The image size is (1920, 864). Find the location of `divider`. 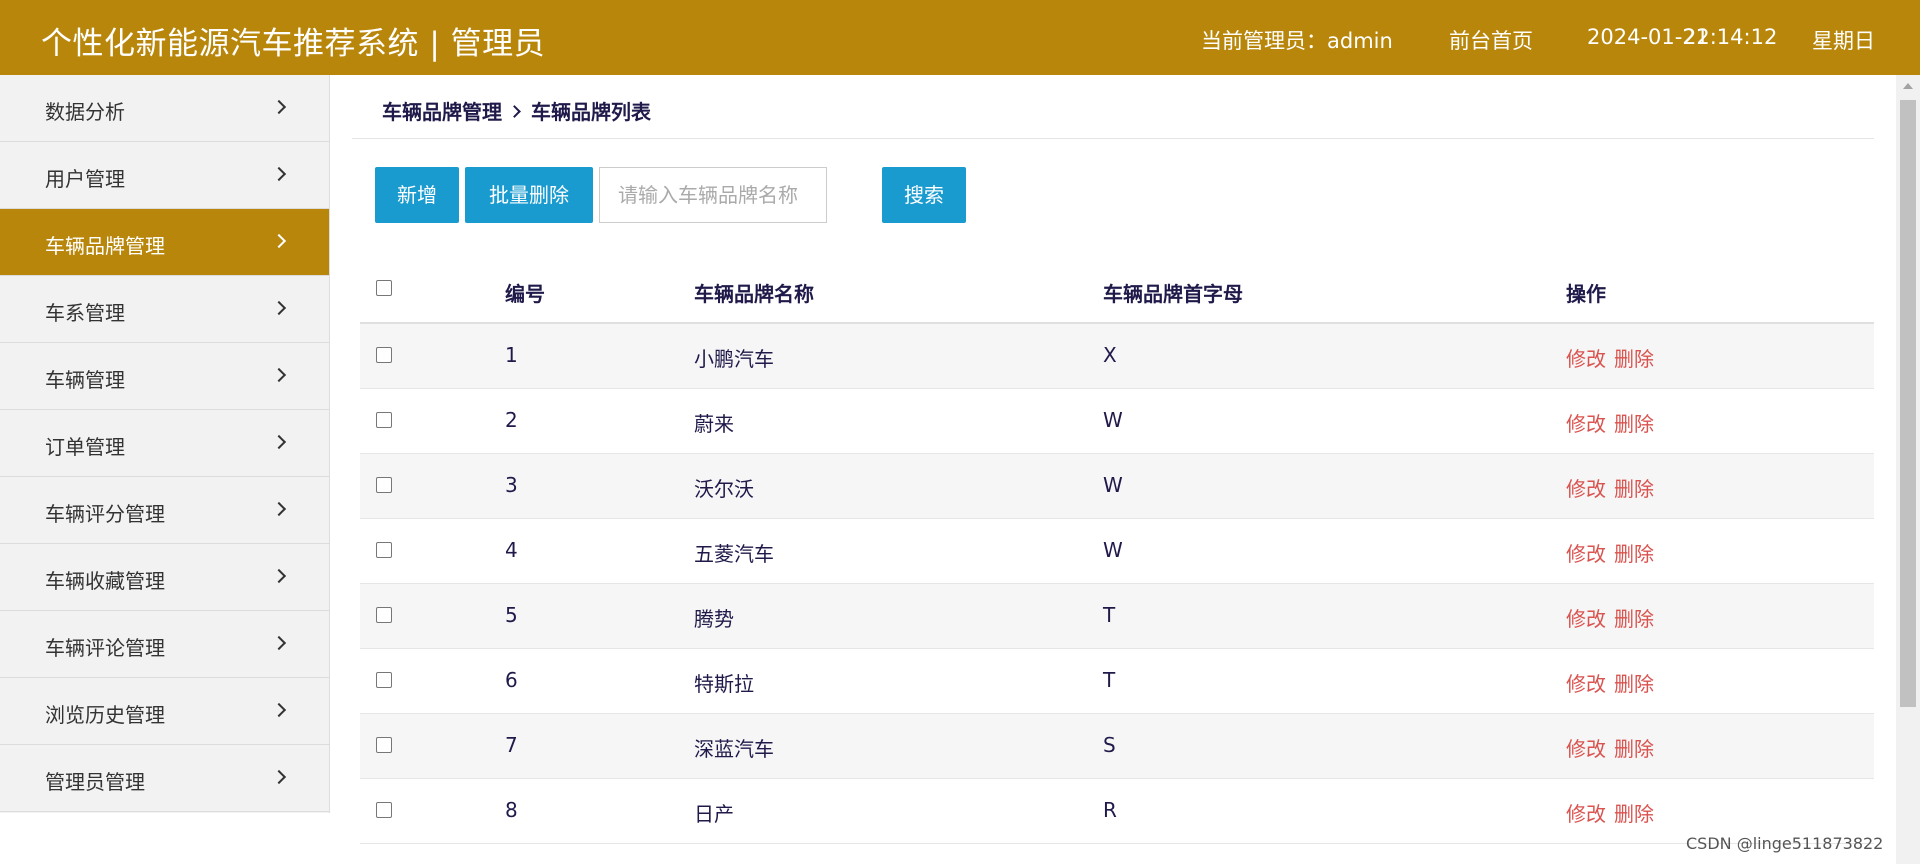

divider is located at coordinates (1113, 138).